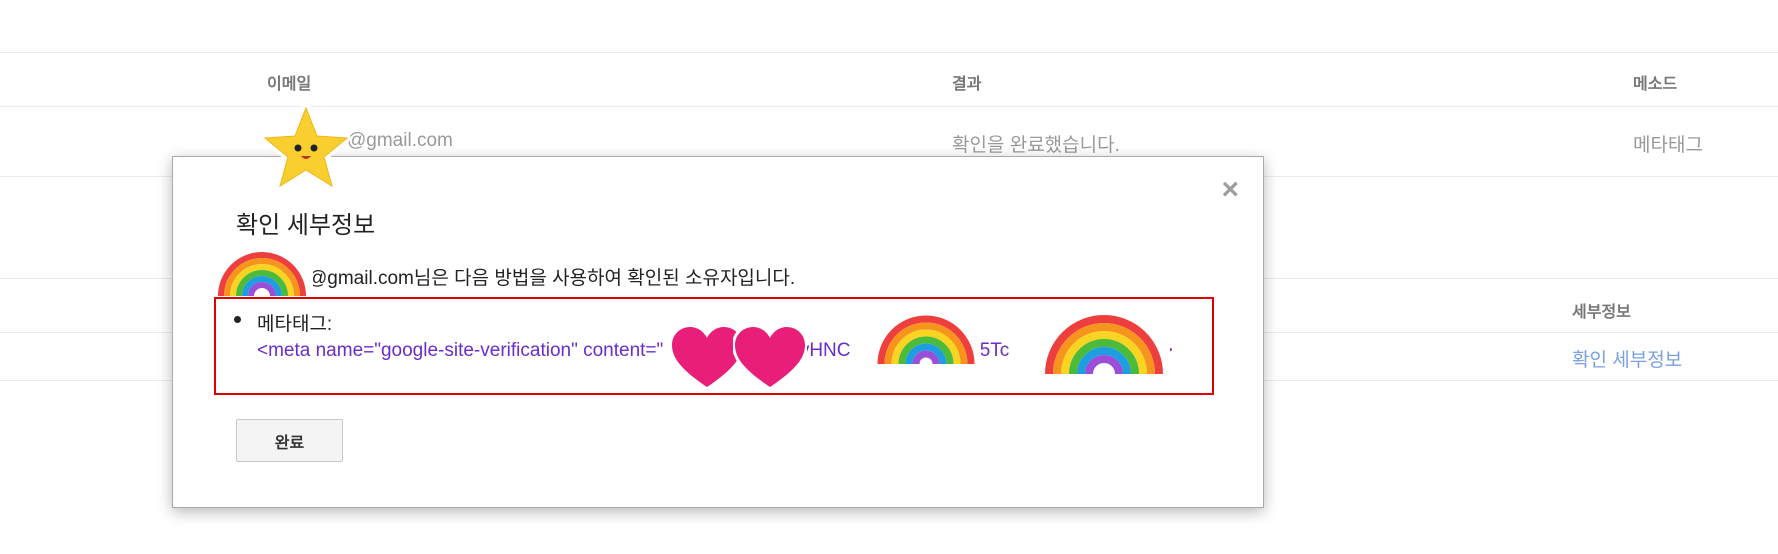 The image size is (1778, 554). Describe the element at coordinates (604, 278) in the screenshot. I see `owner-description-text: 님은 다음 방법을 사용하여 확인된 소유자입니다.` at that location.